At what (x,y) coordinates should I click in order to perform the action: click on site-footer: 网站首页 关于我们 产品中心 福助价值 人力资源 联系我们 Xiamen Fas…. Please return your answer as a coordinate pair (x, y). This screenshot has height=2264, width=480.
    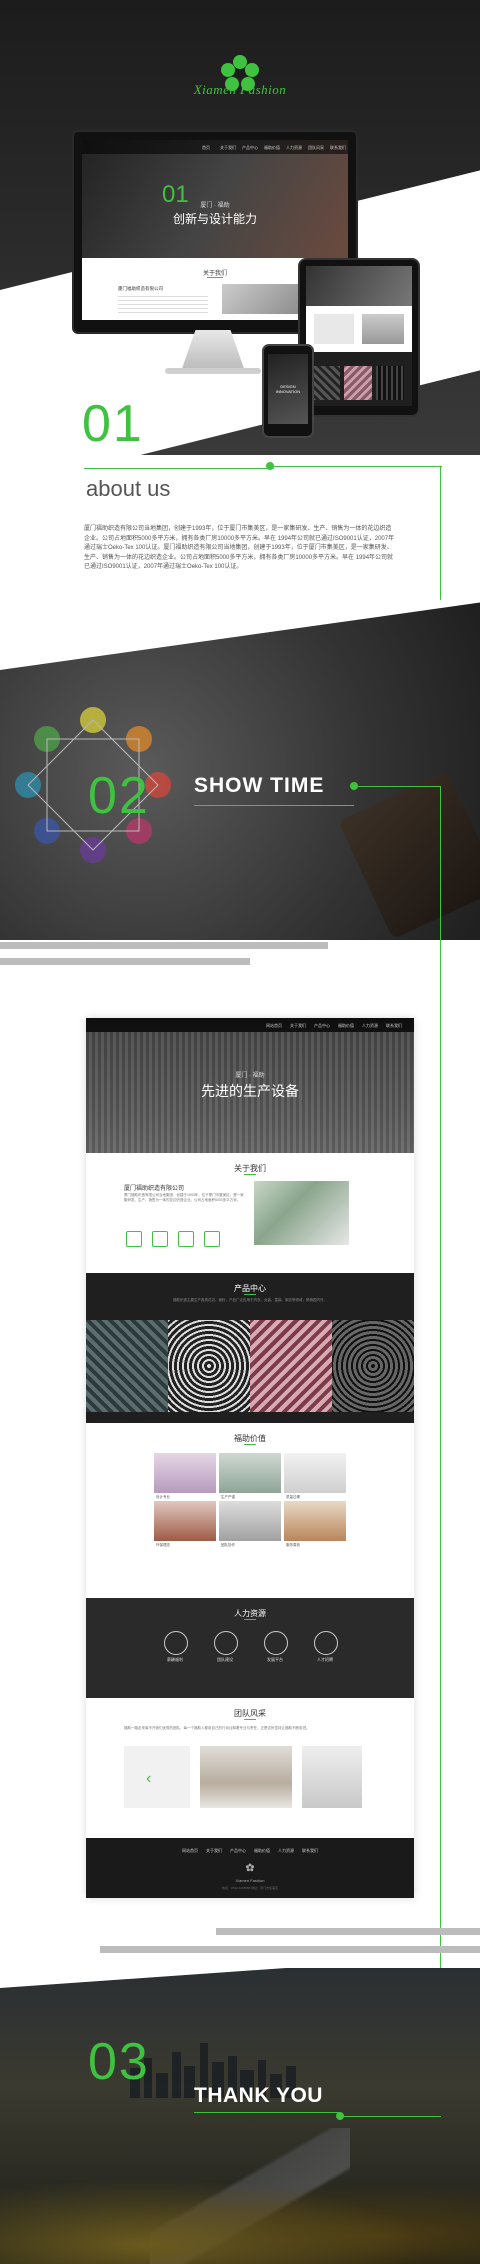
    Looking at the image, I should click on (250, 1868).